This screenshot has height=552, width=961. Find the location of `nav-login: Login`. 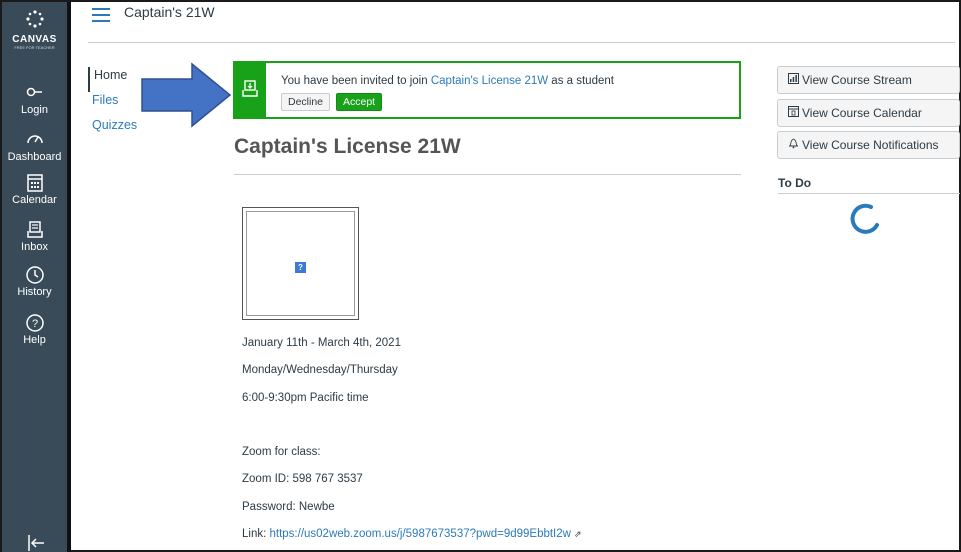

nav-login: Login is located at coordinates (34, 99).